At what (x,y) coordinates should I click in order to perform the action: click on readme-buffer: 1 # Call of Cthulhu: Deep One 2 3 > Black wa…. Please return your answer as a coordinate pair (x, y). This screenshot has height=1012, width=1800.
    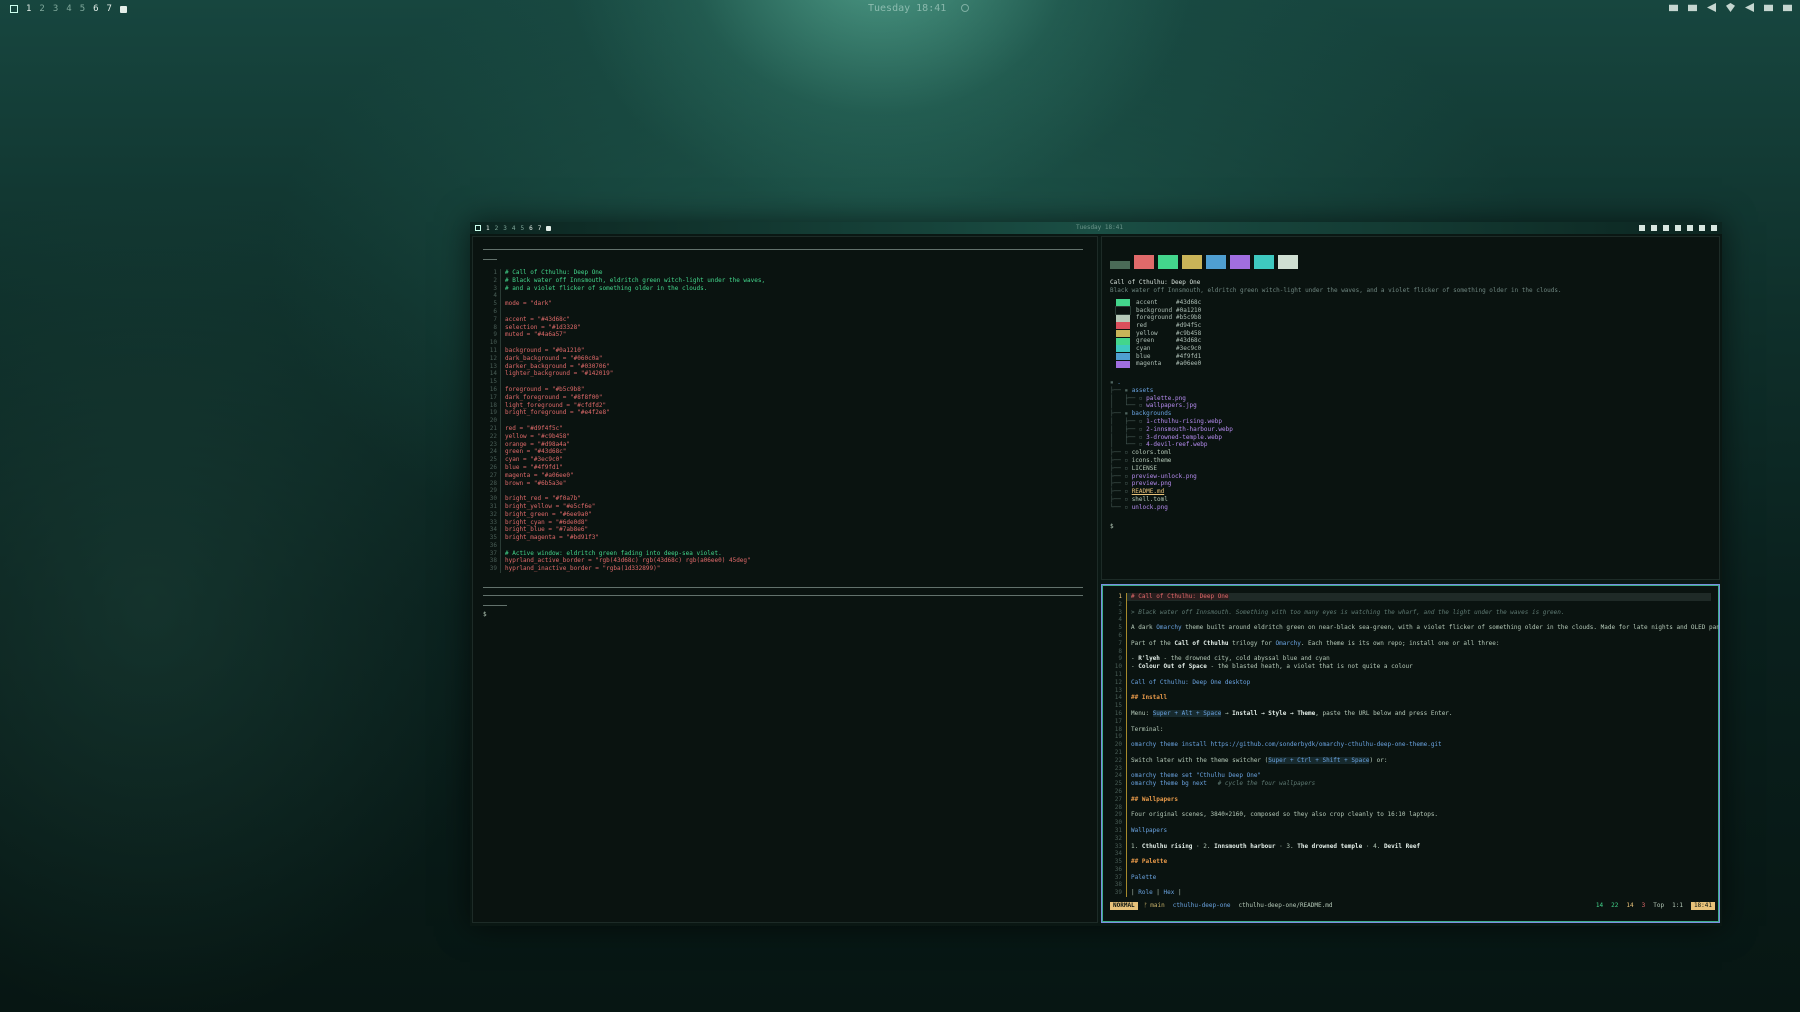
    Looking at the image, I should click on (1414, 745).